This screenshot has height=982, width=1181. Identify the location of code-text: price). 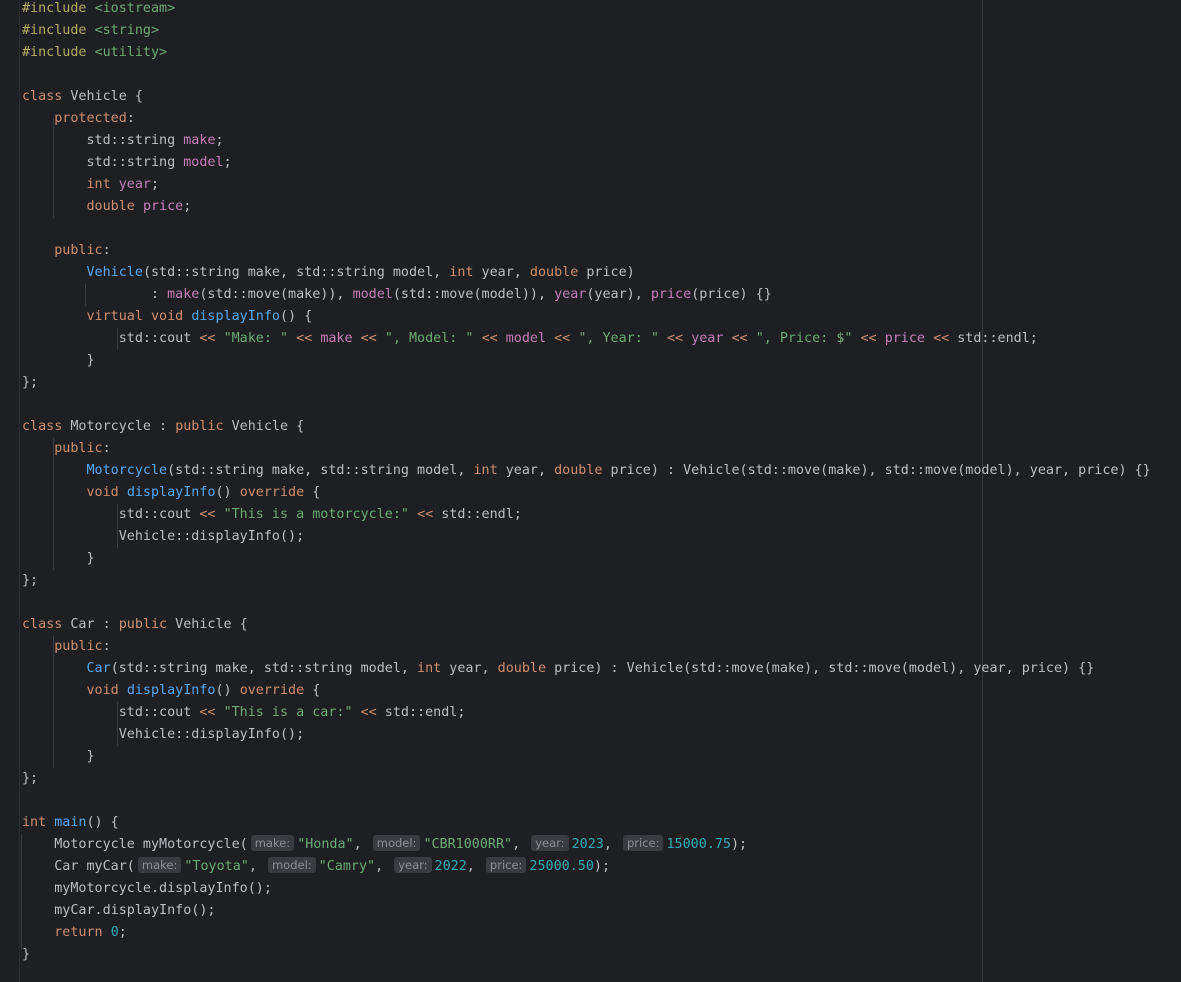
(606, 272).